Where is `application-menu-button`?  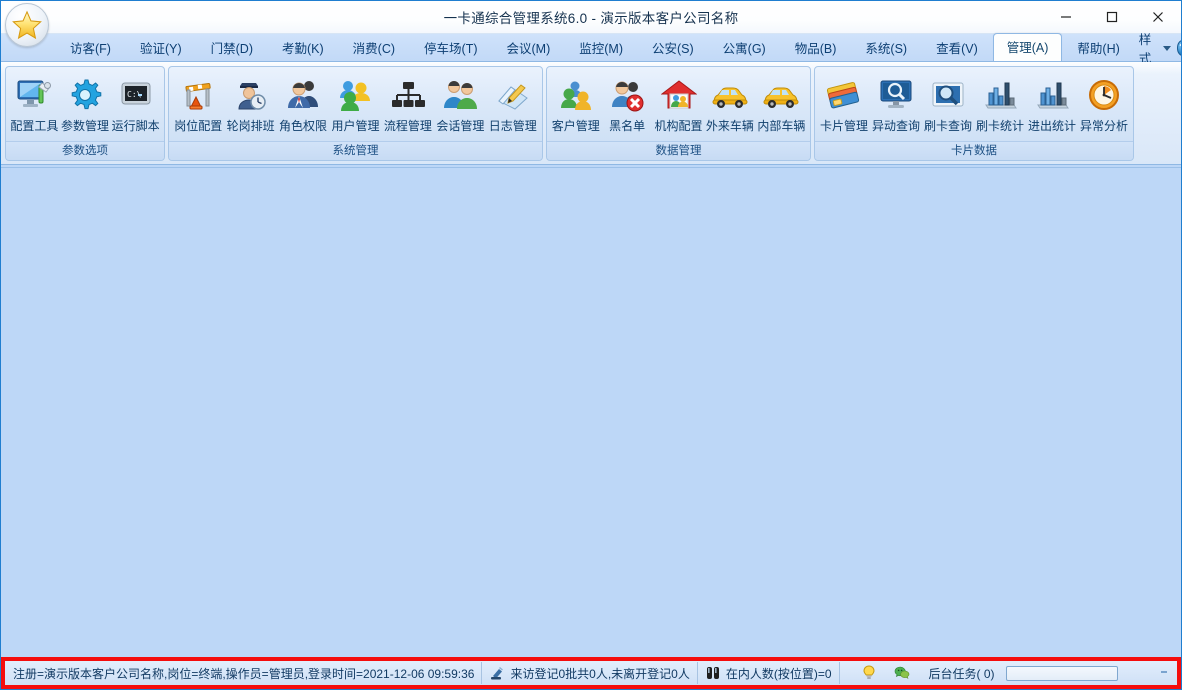 application-menu-button is located at coordinates (27, 25).